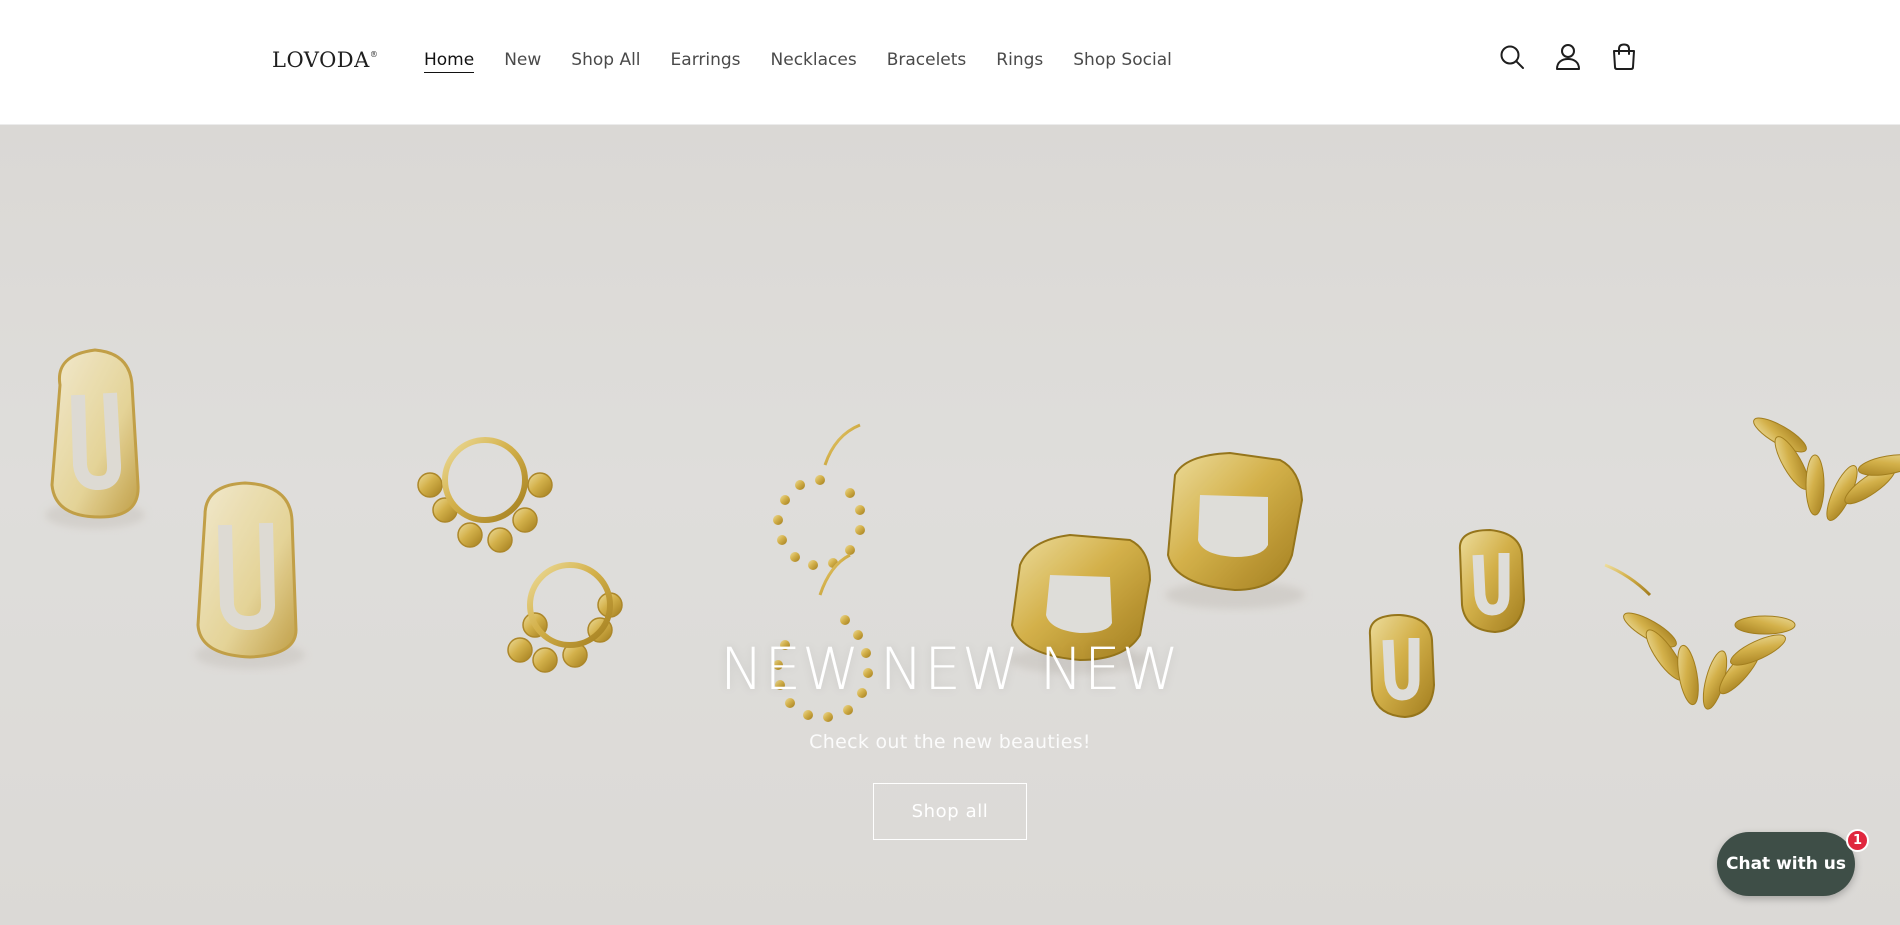  What do you see at coordinates (1624, 57) in the screenshot?
I see `cart-icon` at bounding box center [1624, 57].